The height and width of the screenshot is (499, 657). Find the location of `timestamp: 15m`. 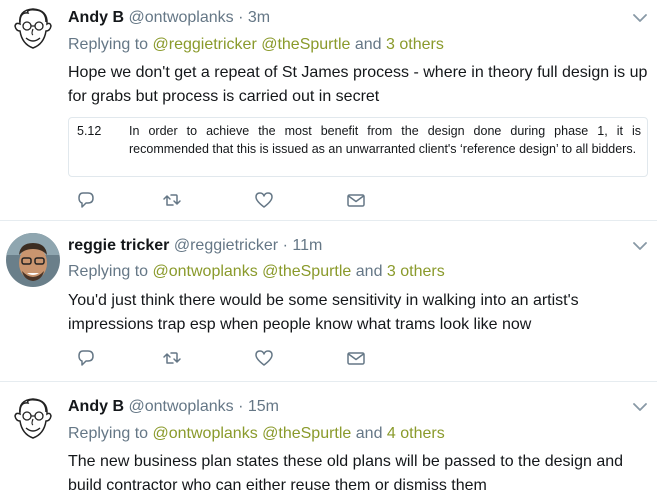

timestamp: 15m is located at coordinates (263, 406).